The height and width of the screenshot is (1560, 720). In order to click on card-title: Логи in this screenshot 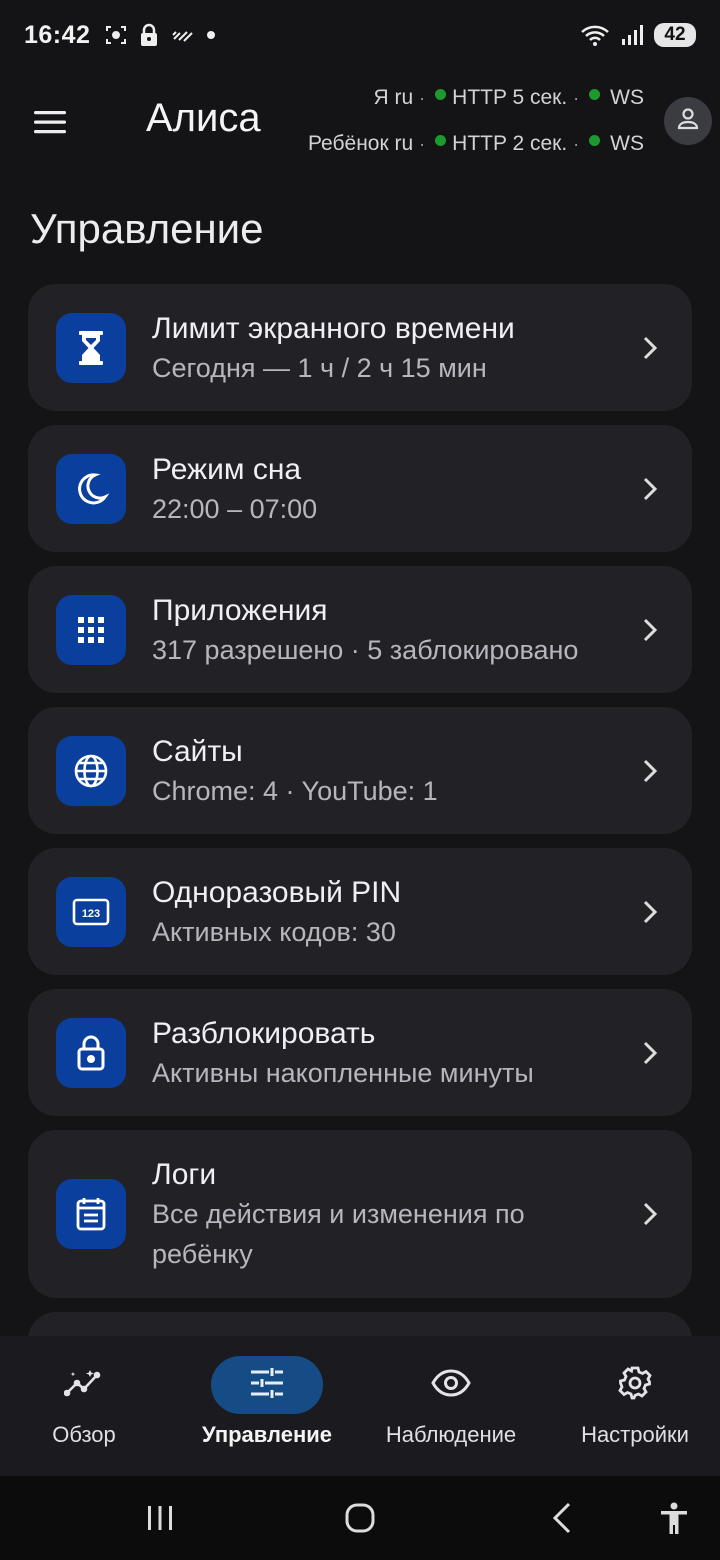, I will do `click(184, 1174)`.